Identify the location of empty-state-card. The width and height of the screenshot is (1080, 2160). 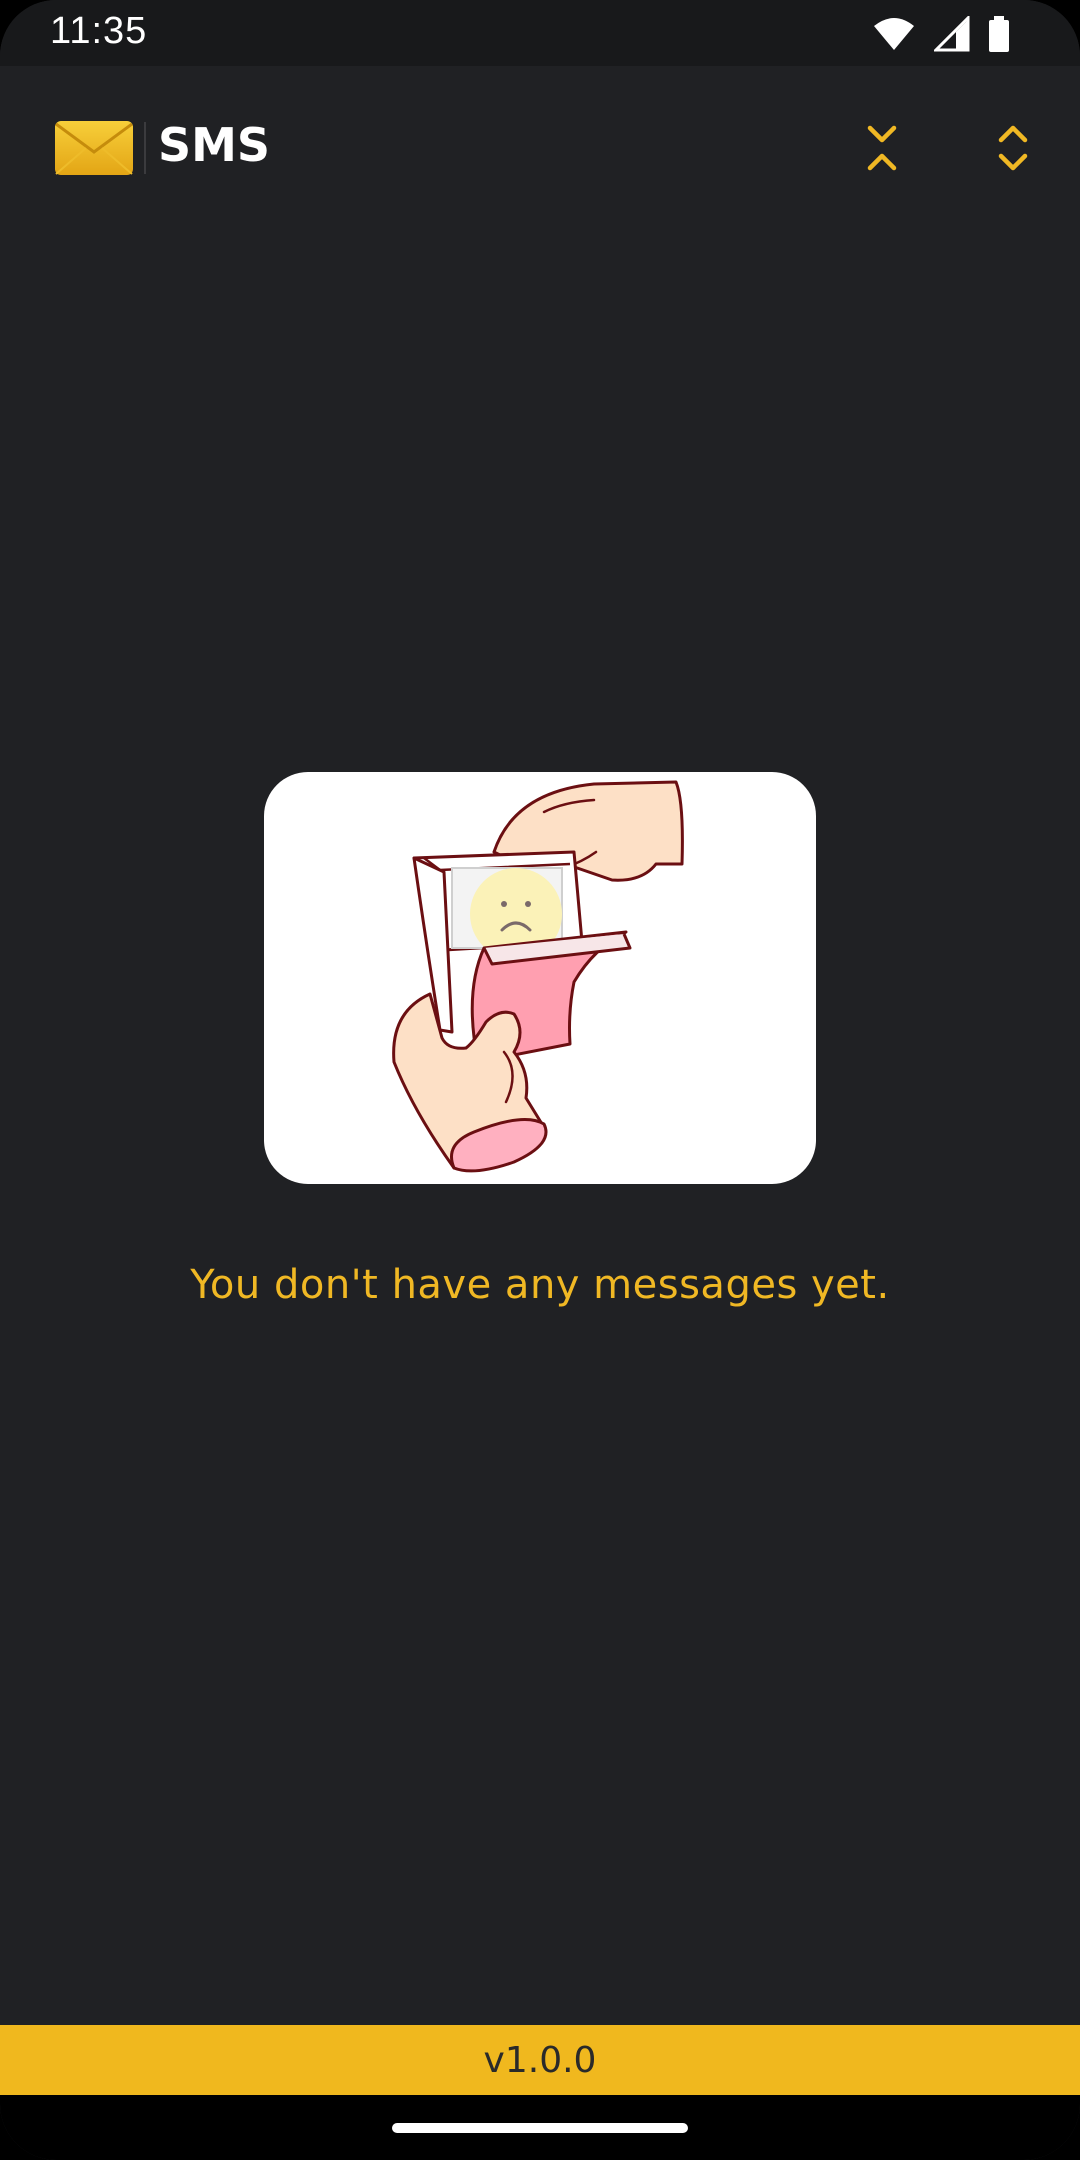
(540, 978).